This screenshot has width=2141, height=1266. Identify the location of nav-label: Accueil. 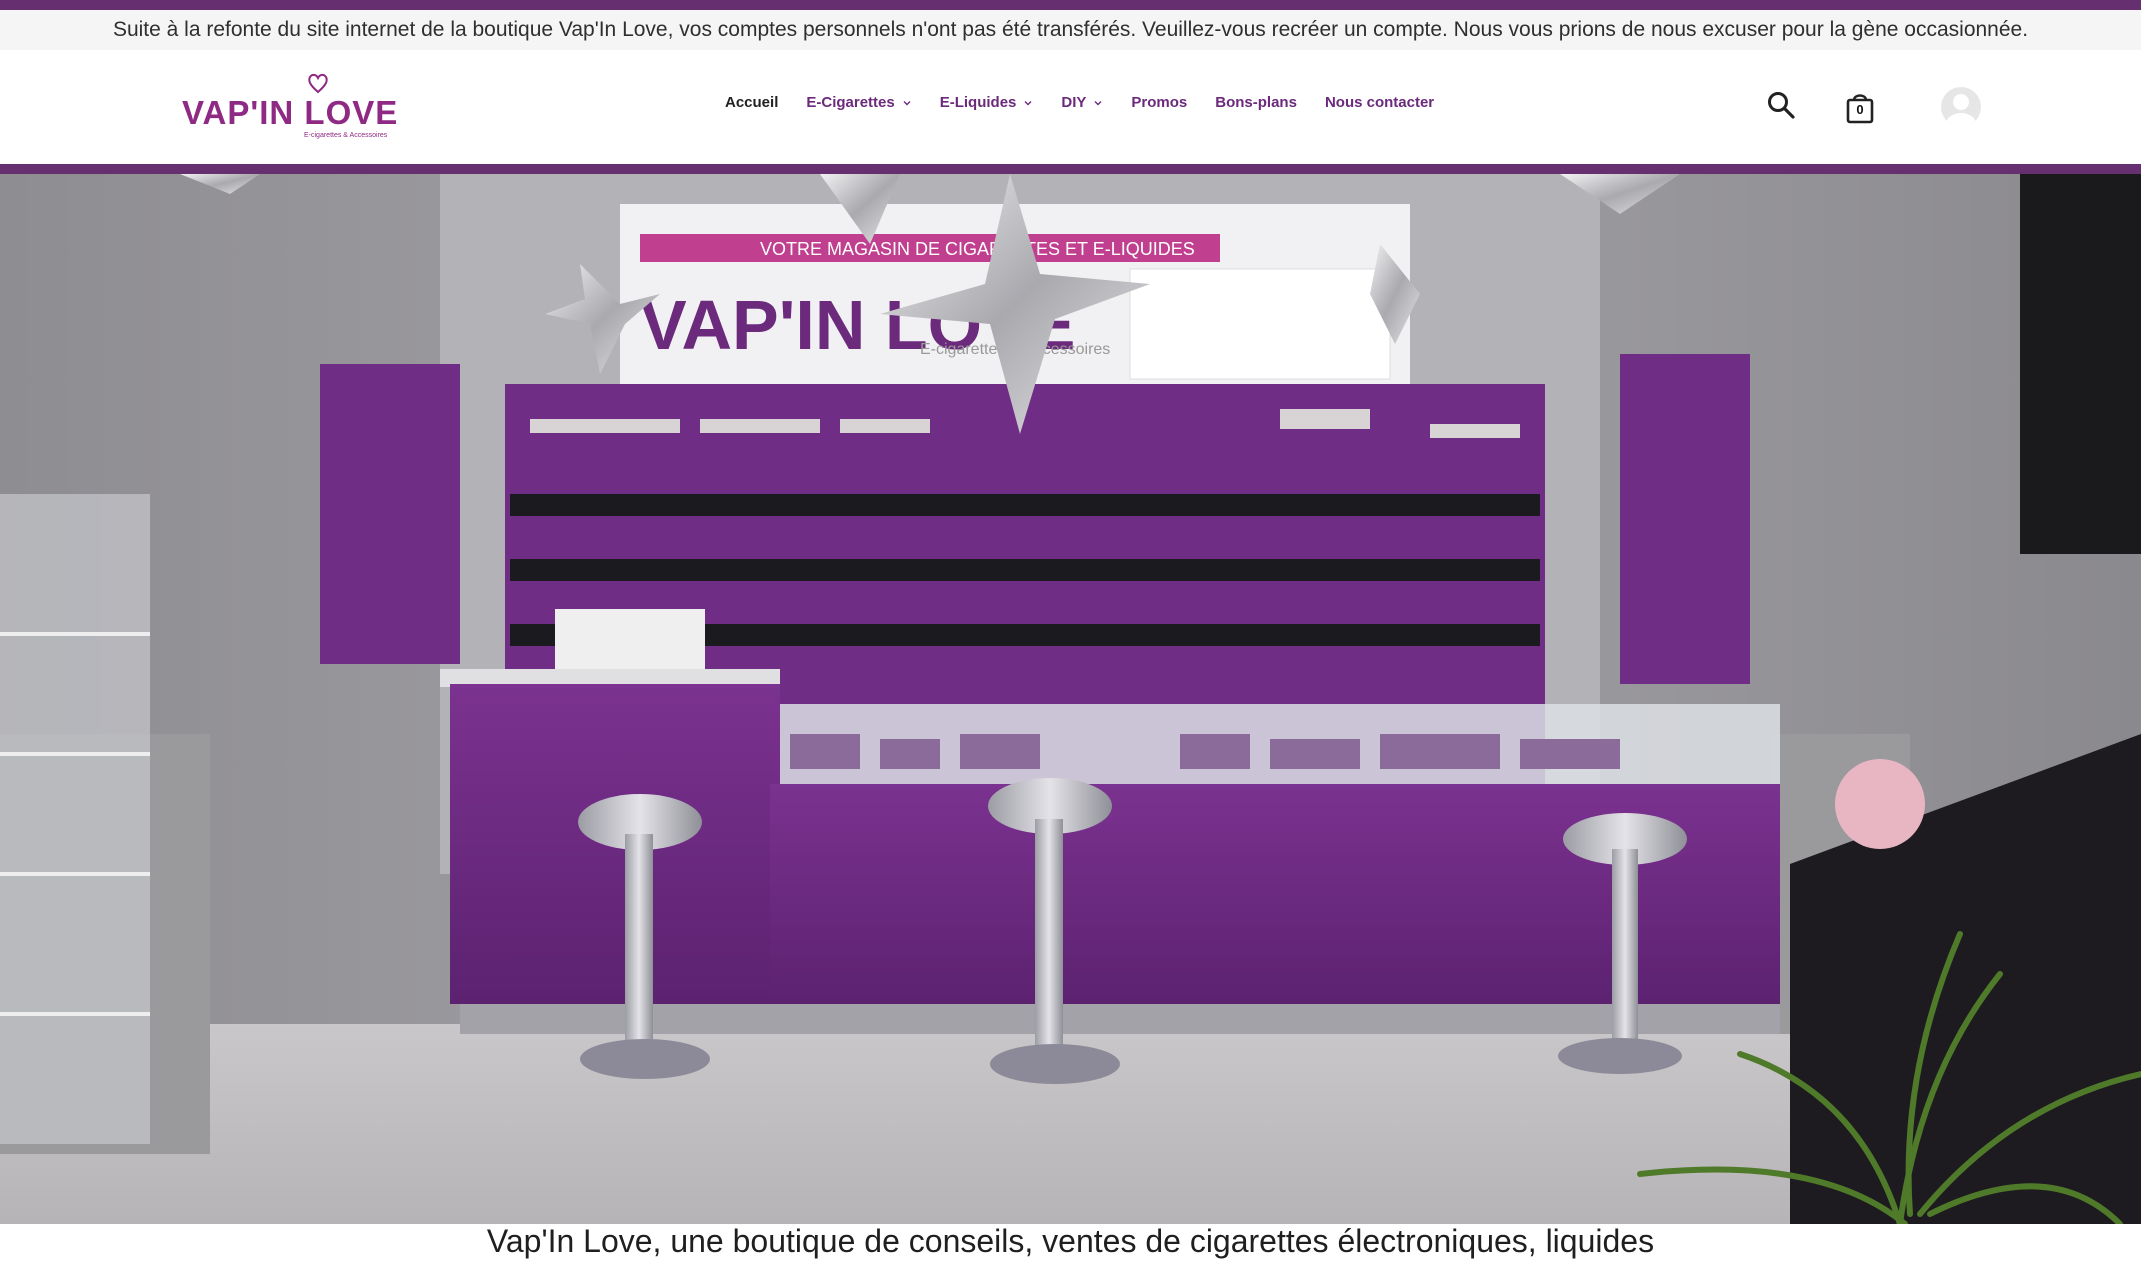
(752, 102).